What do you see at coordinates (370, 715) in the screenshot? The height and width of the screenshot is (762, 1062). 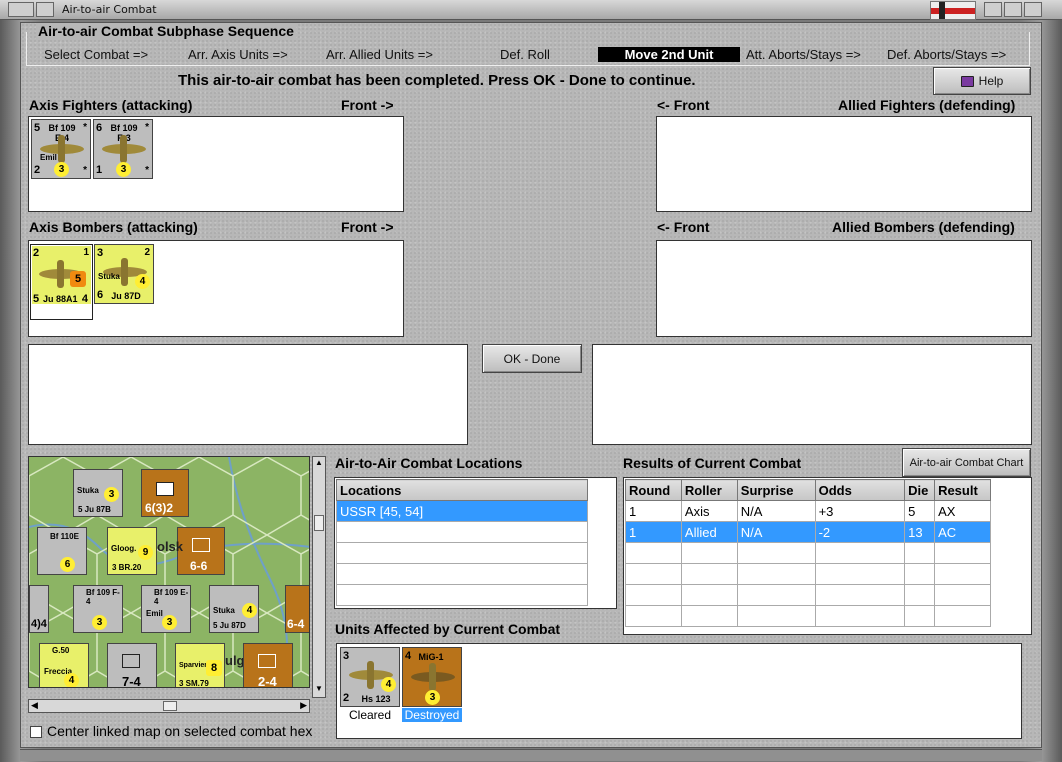 I see `status-cleared: Cleared` at bounding box center [370, 715].